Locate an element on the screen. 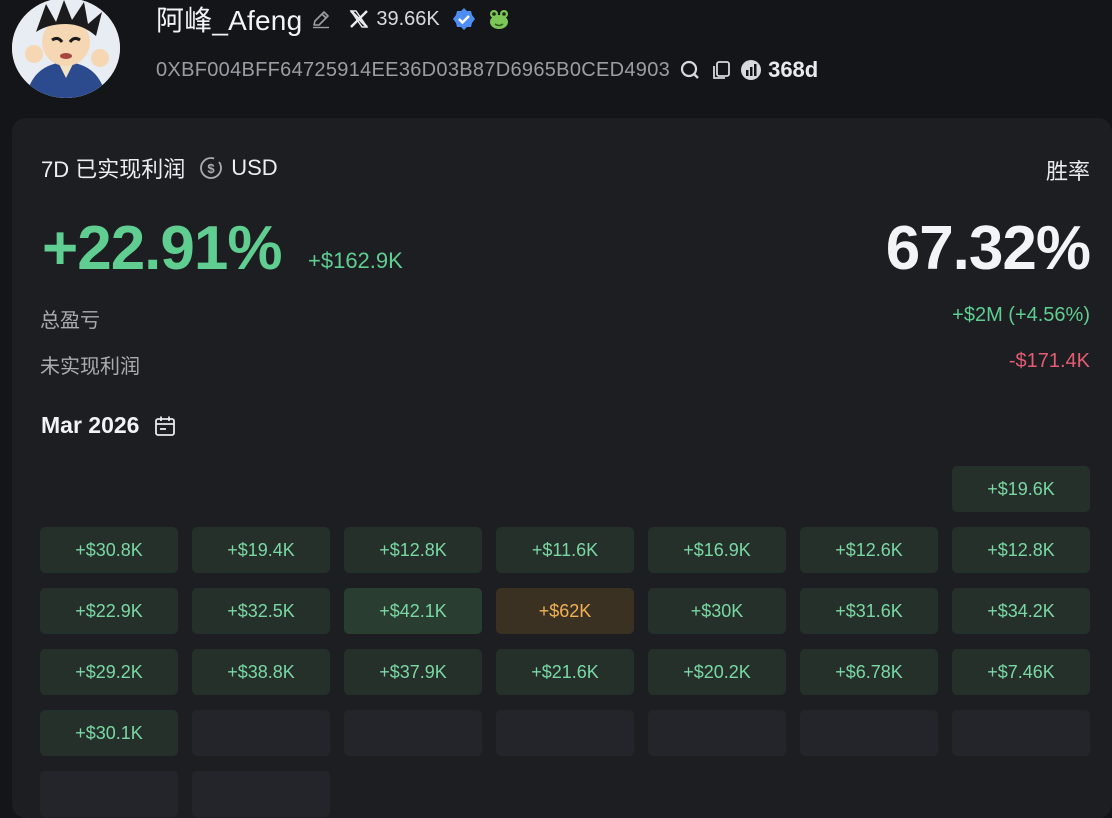 Image resolution: width=1112 pixels, height=818 pixels. realized-pnl-amount: +$162.9K is located at coordinates (355, 260).